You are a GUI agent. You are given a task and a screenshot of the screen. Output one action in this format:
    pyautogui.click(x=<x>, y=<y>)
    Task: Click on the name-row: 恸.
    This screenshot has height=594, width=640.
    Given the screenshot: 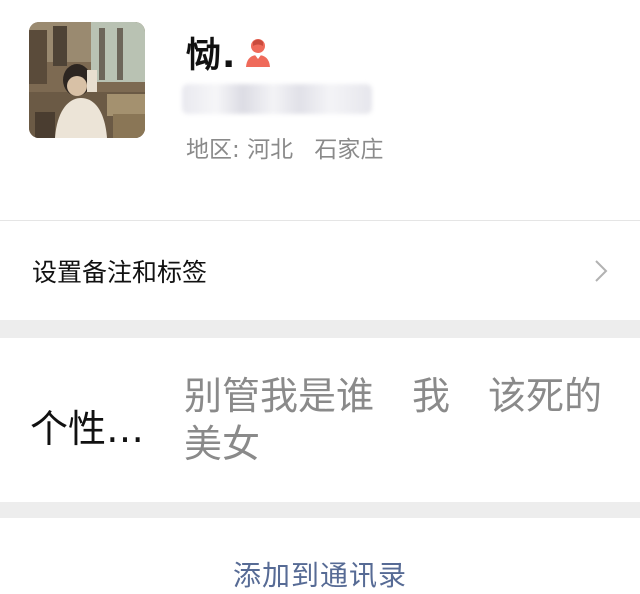 What is the action you would take?
    pyautogui.click(x=229, y=52)
    